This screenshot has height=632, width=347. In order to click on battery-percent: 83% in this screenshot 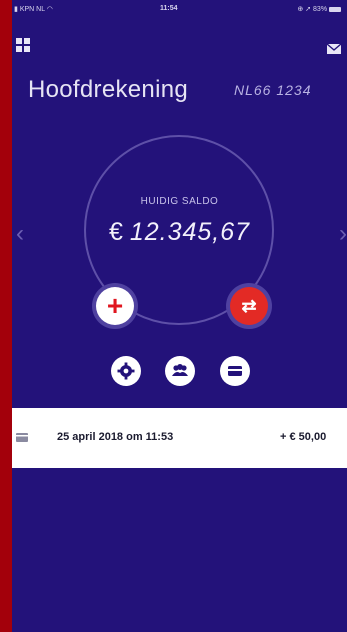, I will do `click(320, 9)`.